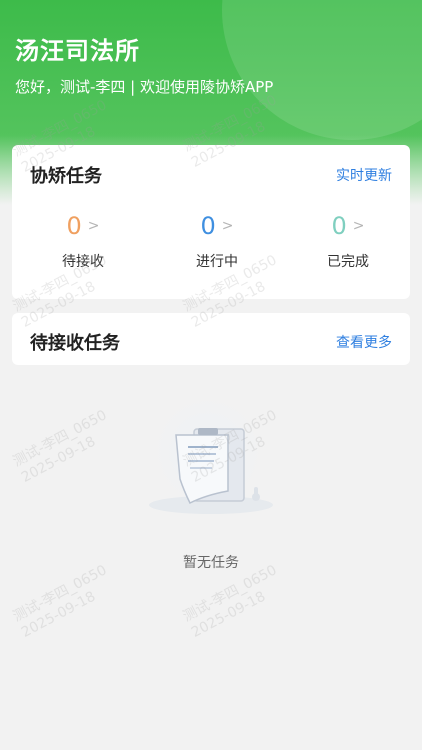  What do you see at coordinates (217, 244) in the screenshot?
I see `stat-in-progress: 0 > 进行中` at bounding box center [217, 244].